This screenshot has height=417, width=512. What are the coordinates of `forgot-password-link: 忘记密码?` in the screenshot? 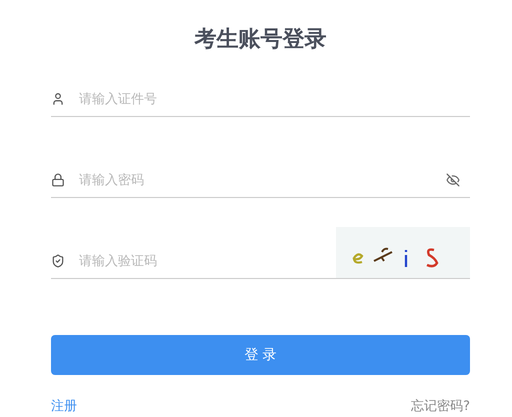 It's located at (440, 406).